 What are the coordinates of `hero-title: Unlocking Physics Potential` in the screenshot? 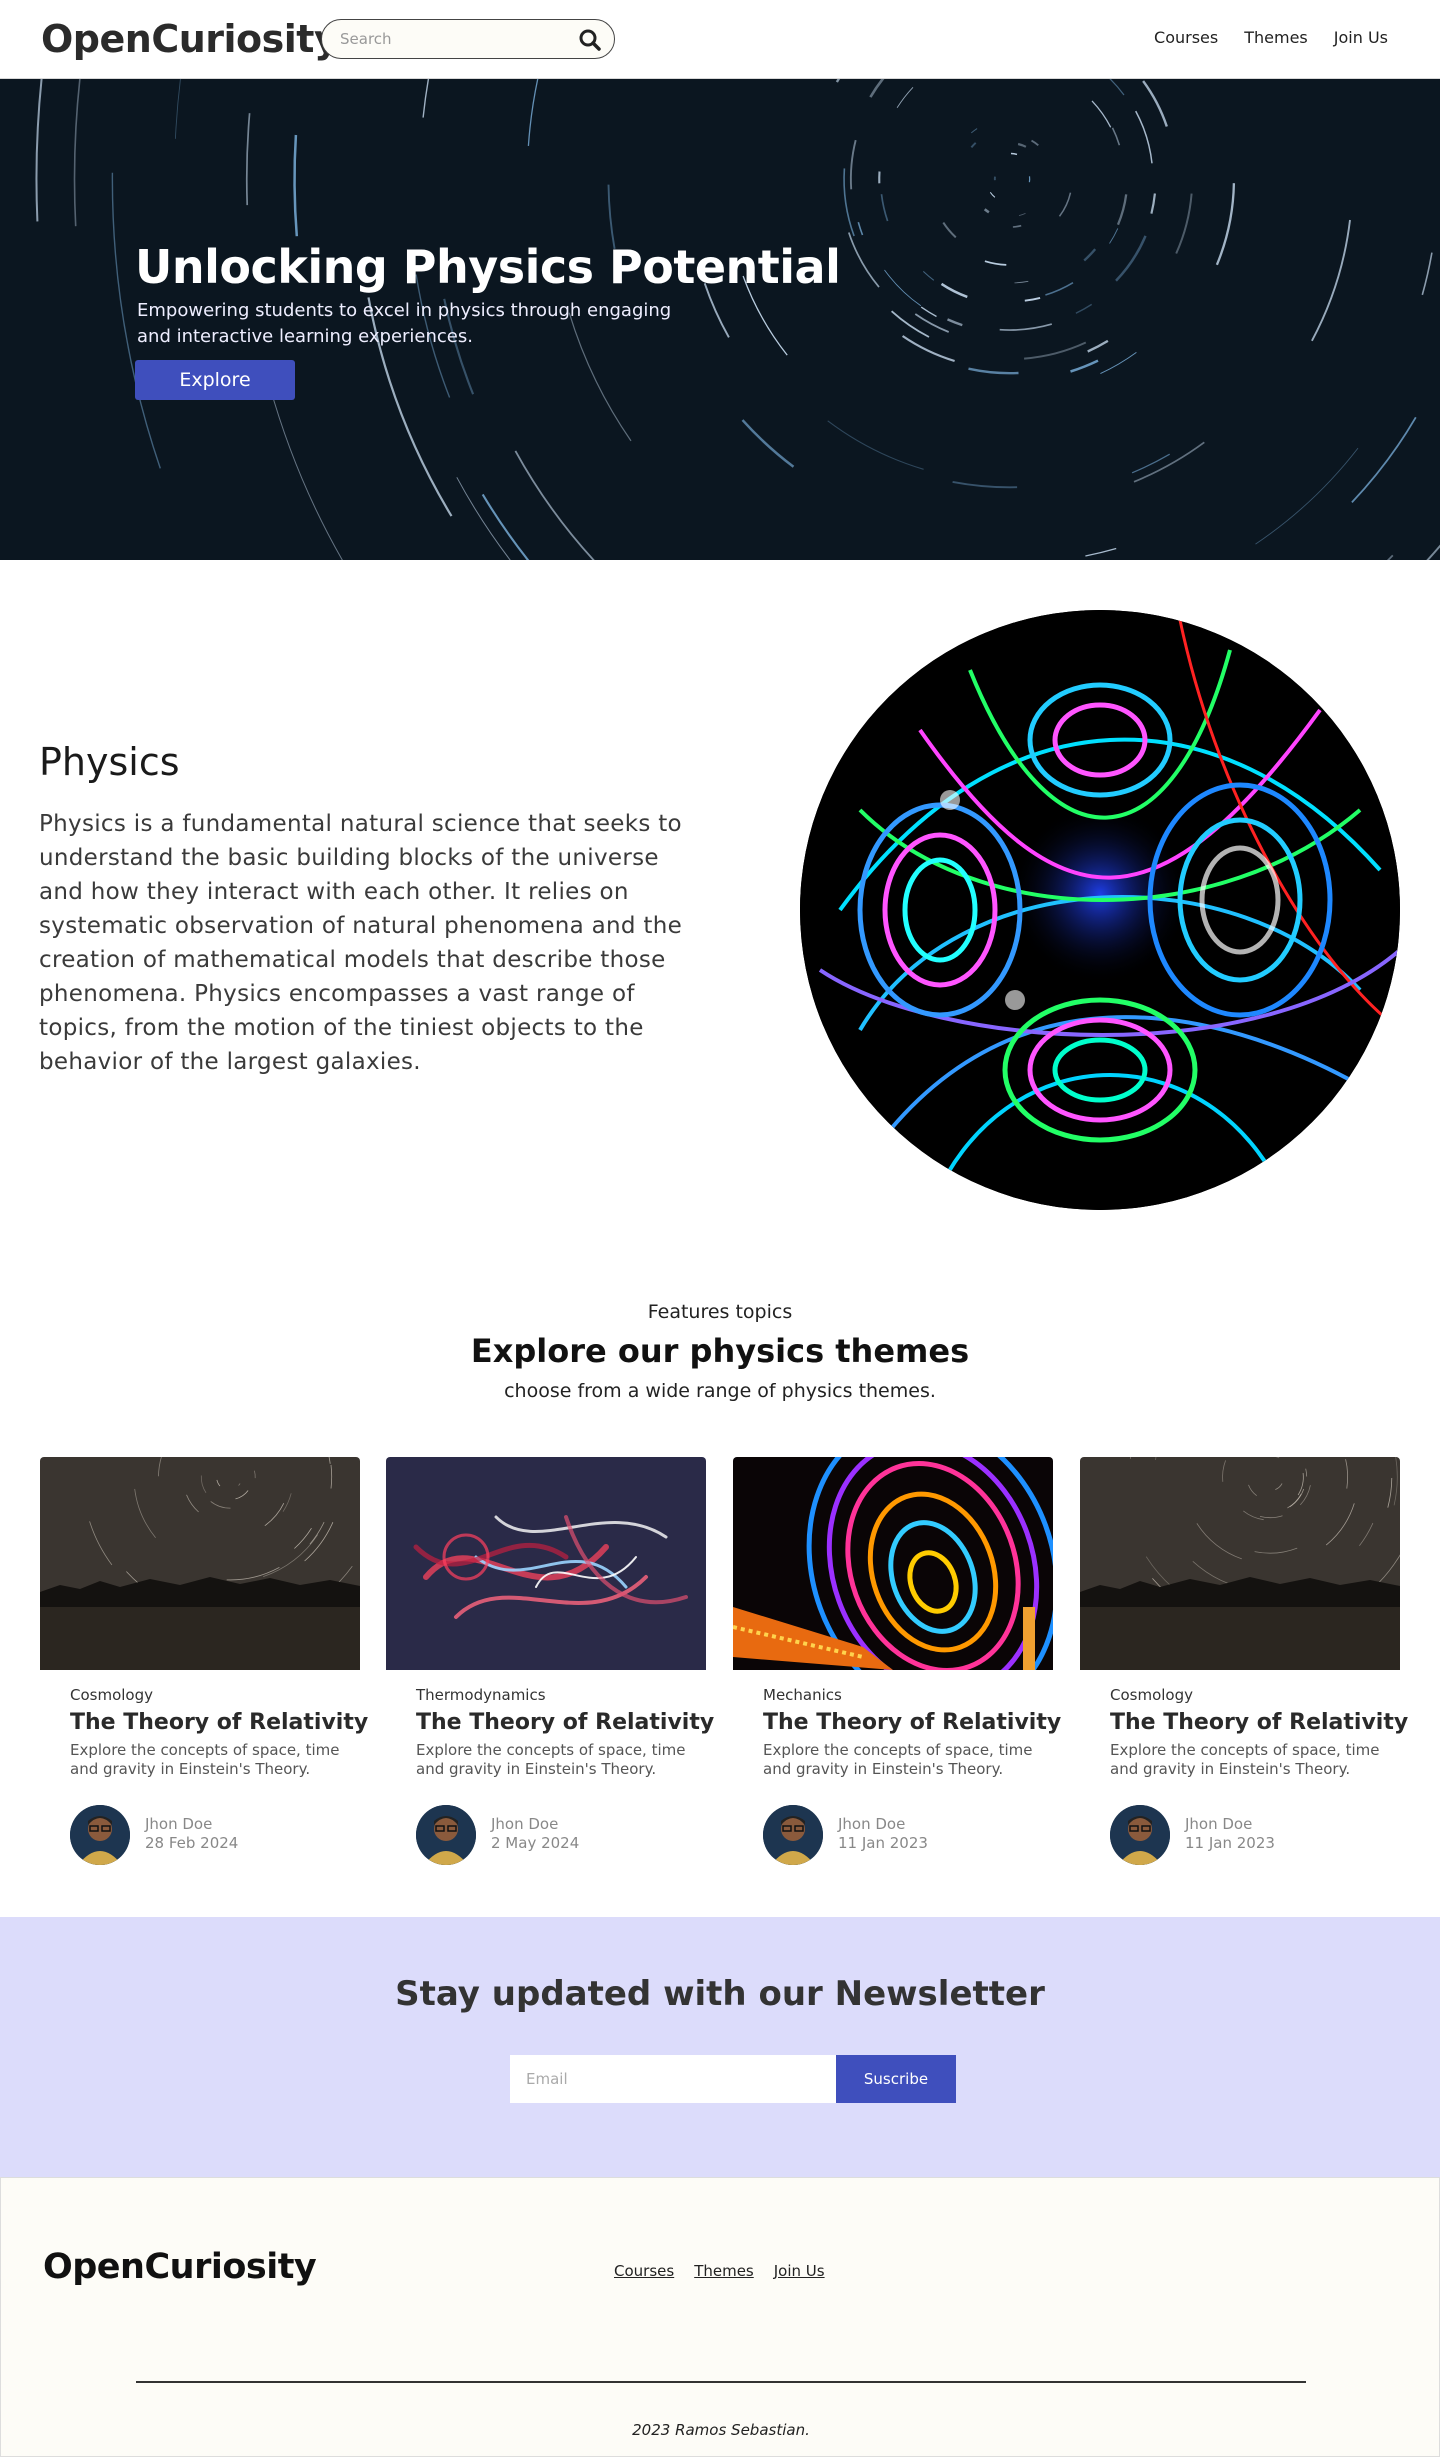 It's located at (488, 267).